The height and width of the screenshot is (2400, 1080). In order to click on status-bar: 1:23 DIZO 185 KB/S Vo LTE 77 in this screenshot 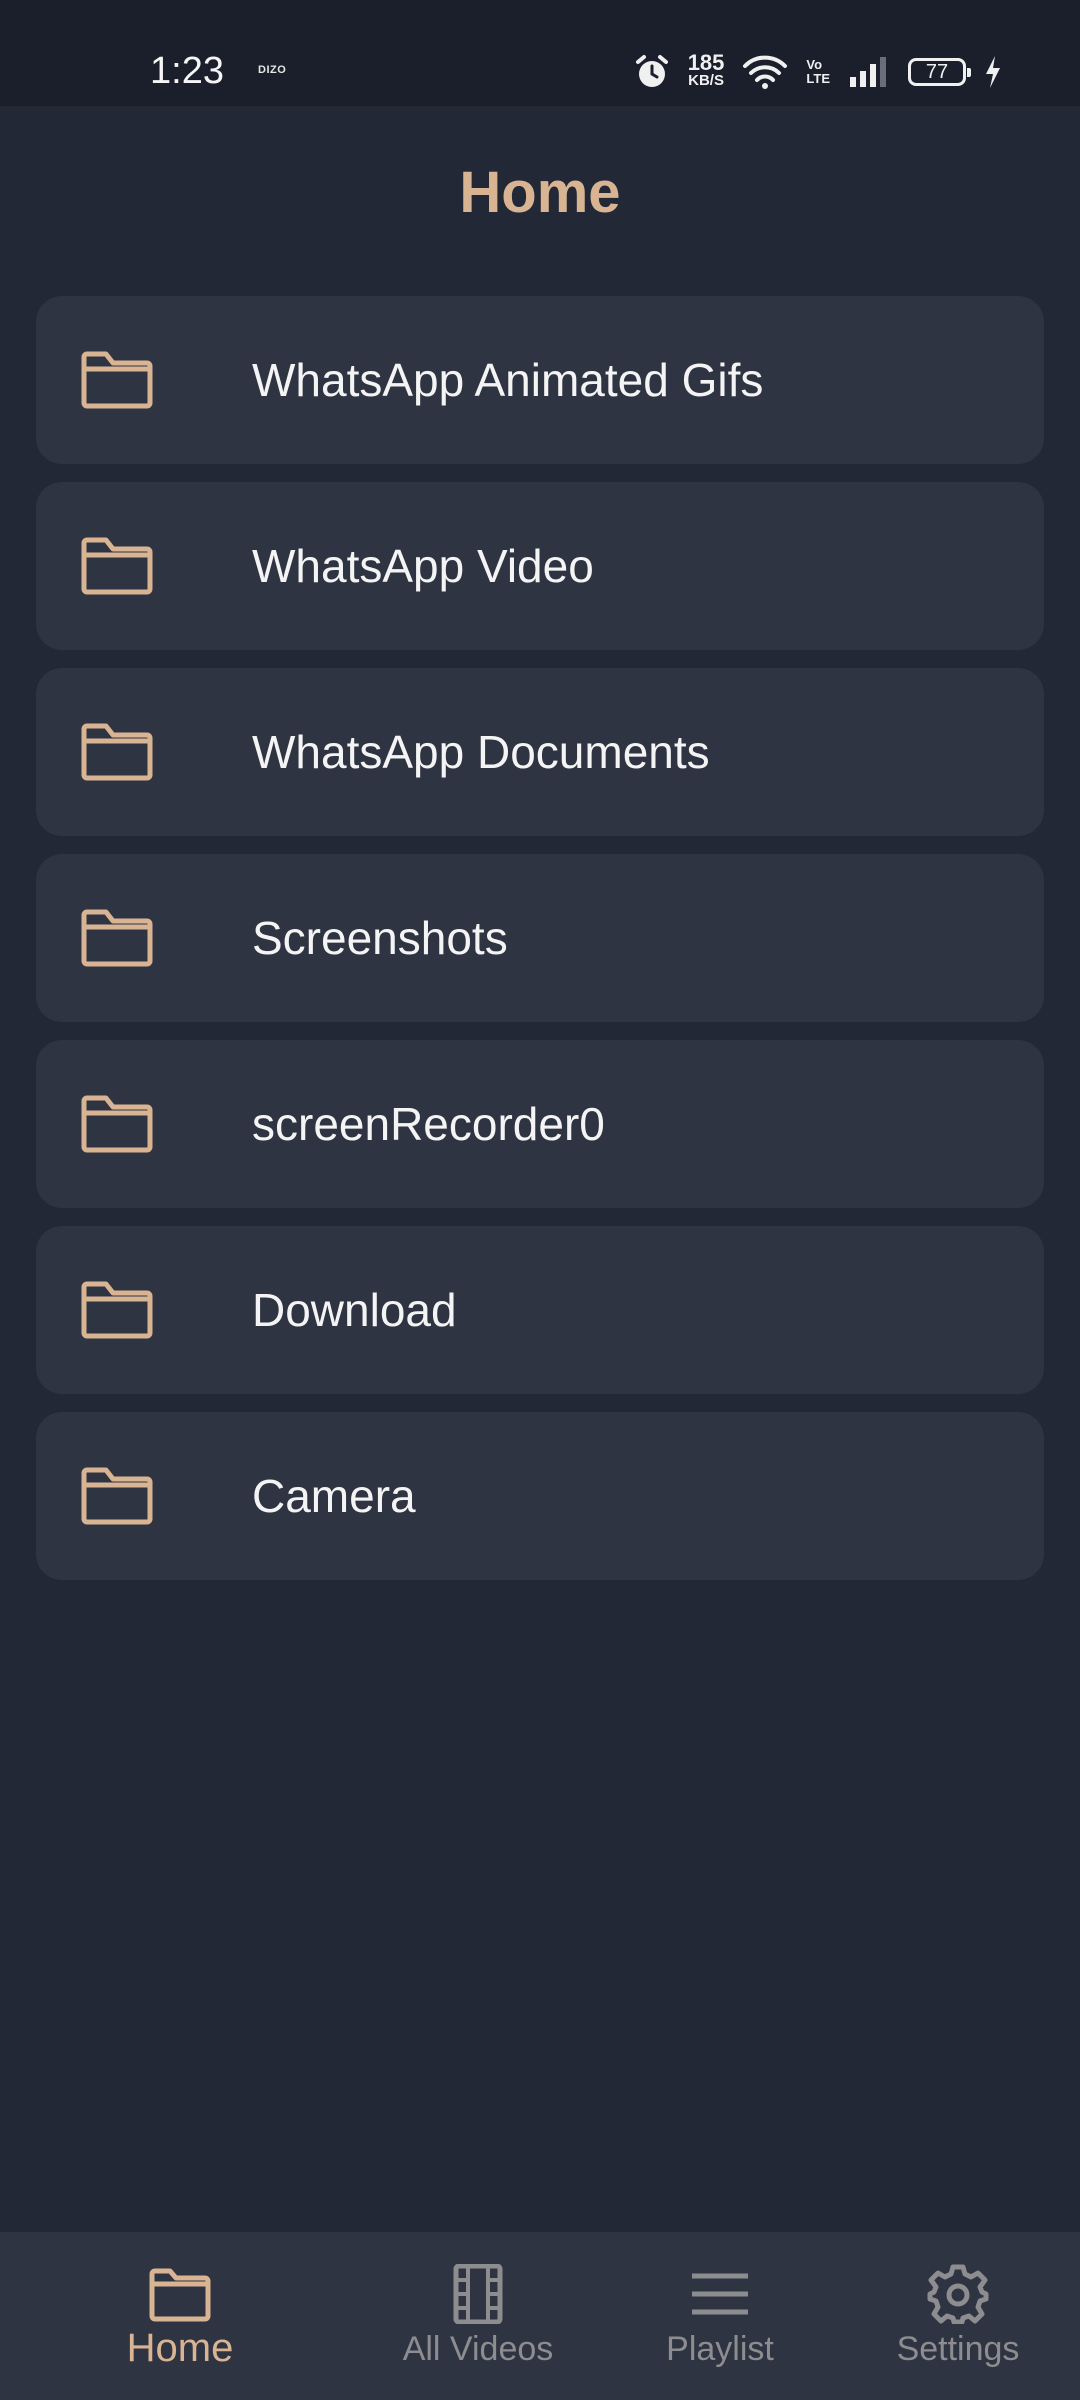, I will do `click(540, 53)`.